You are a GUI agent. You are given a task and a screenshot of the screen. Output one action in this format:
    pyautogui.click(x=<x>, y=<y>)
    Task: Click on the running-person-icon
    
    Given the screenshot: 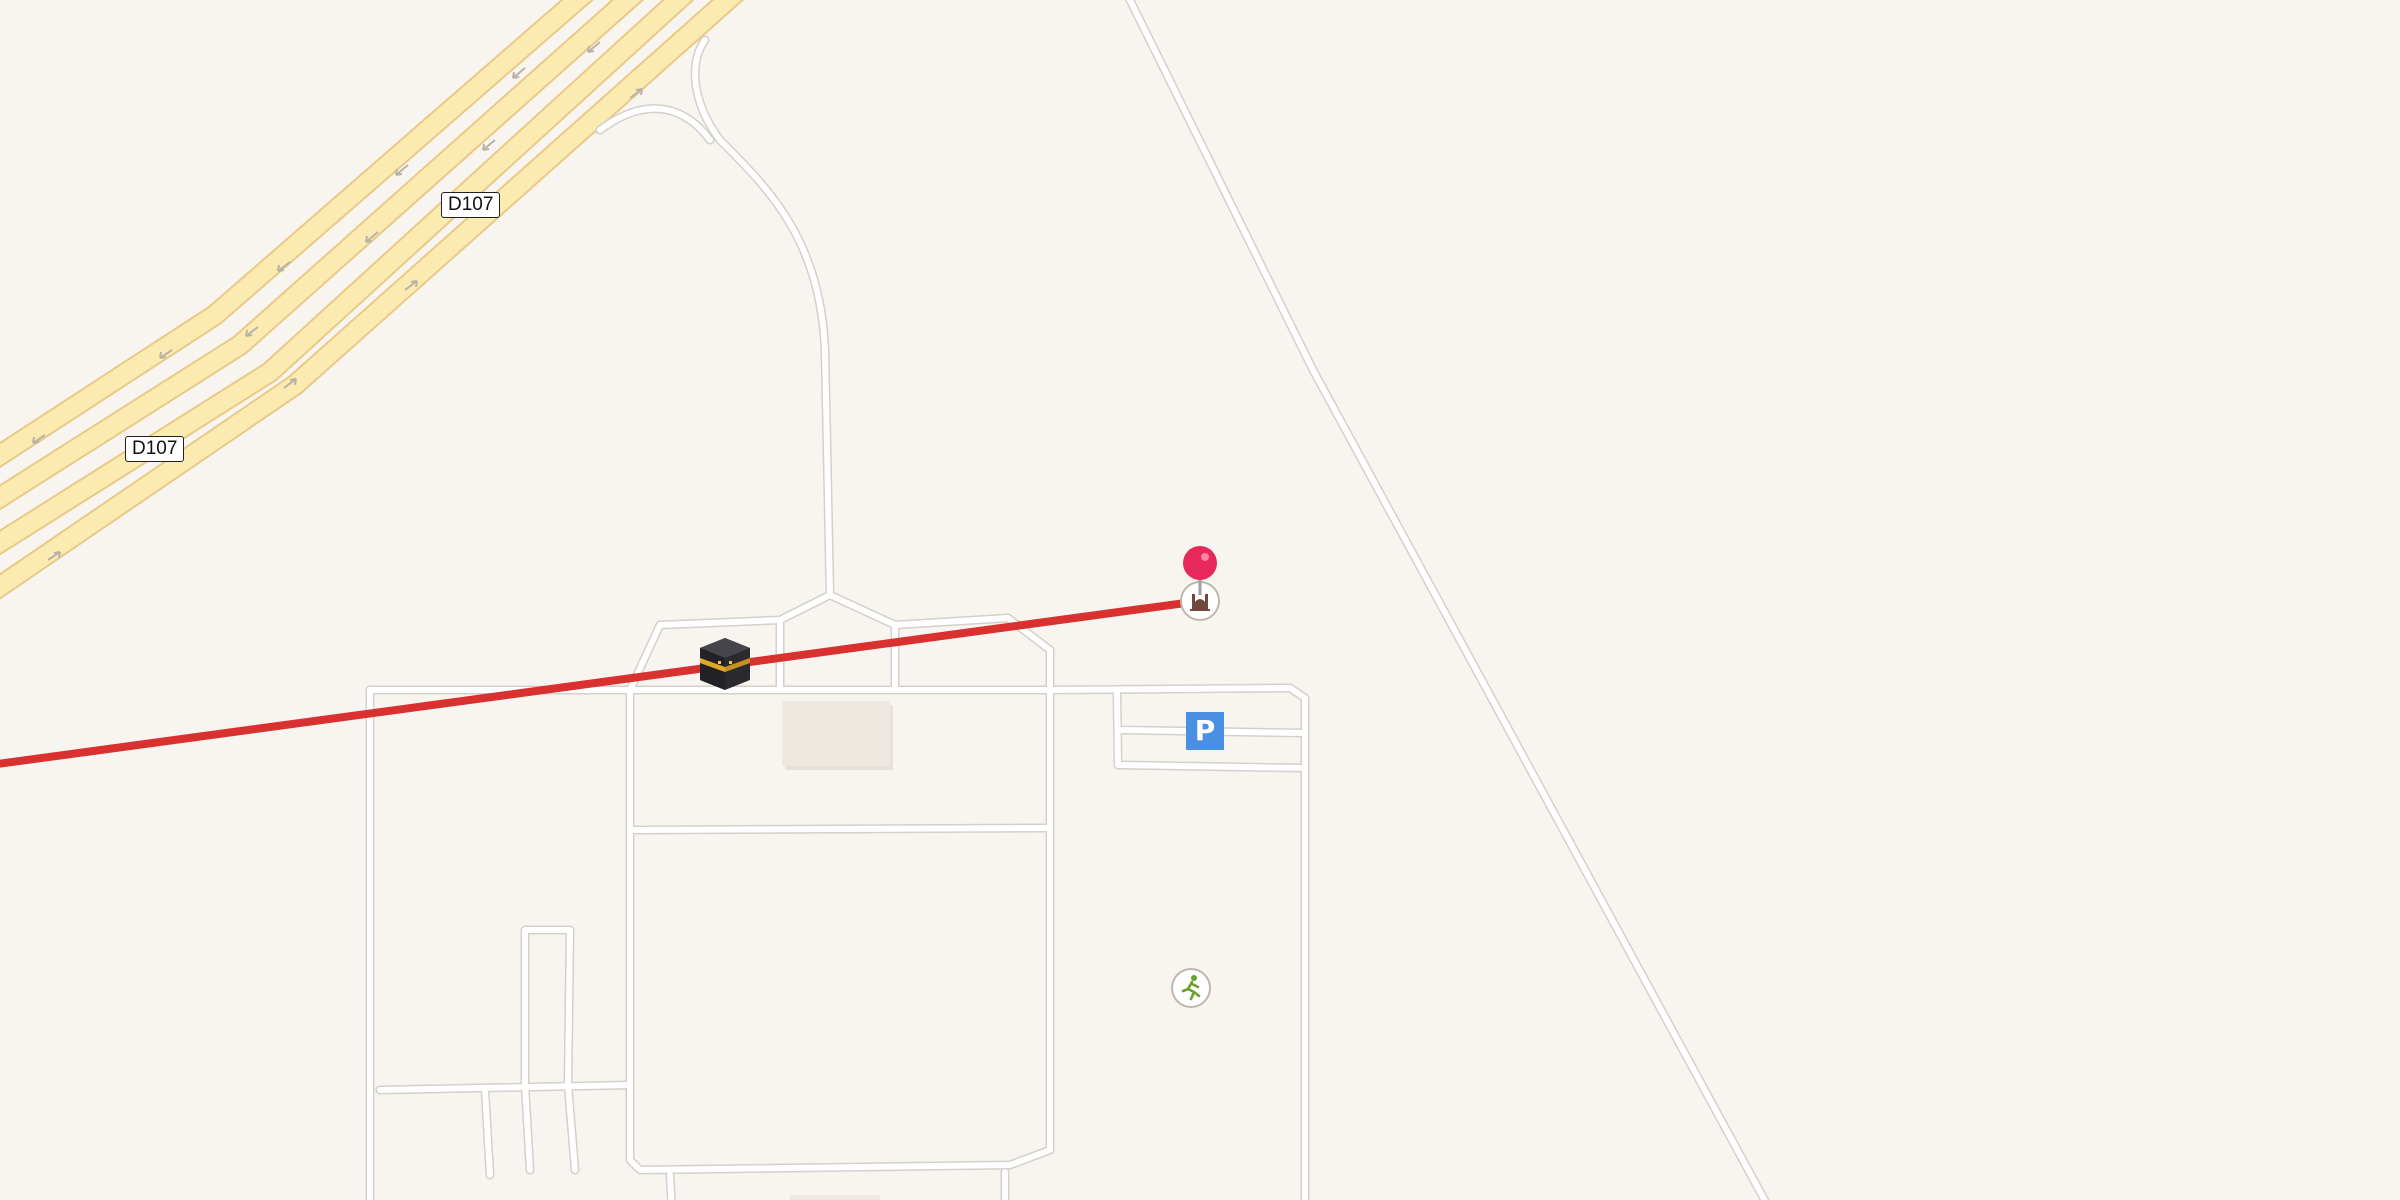 What is the action you would take?
    pyautogui.click(x=1191, y=988)
    